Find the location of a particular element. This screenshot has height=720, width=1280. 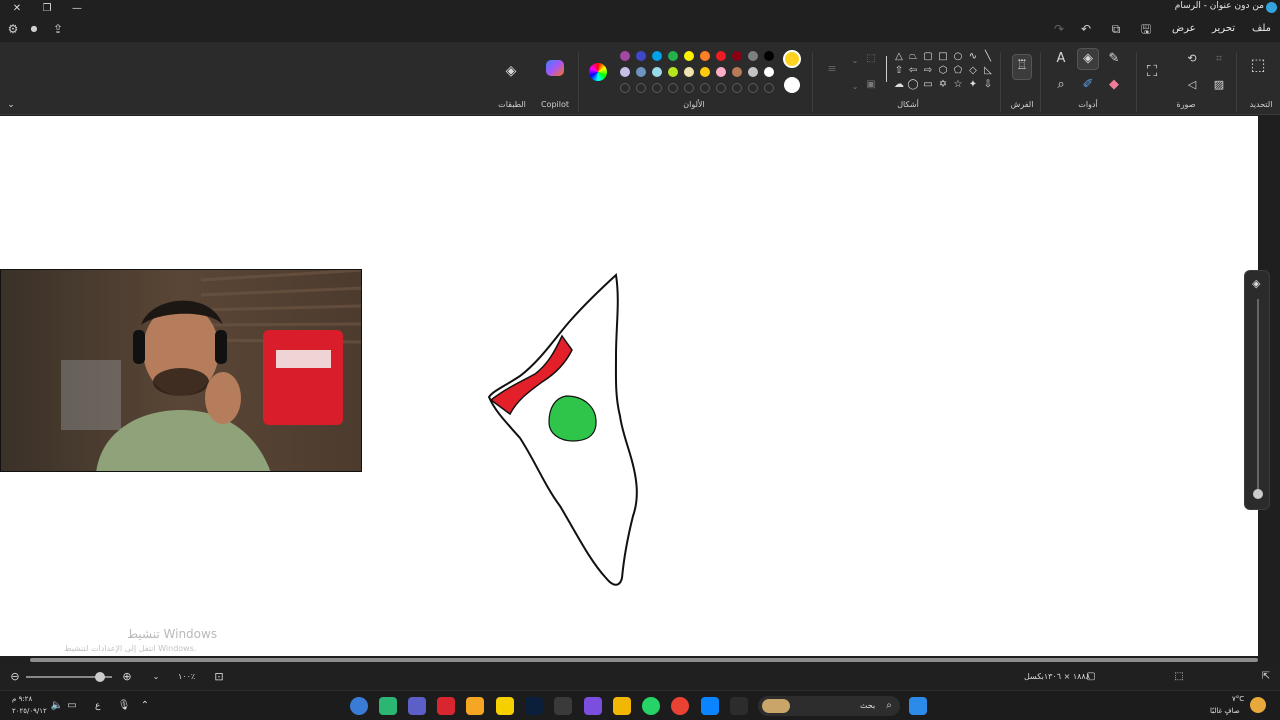

zoom-slider-thumb is located at coordinates (100, 677).